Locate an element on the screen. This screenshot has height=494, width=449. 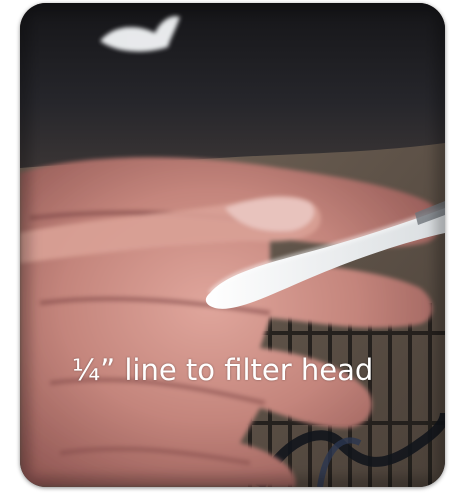
photo-caption: ¼” line to filter head is located at coordinates (223, 370).